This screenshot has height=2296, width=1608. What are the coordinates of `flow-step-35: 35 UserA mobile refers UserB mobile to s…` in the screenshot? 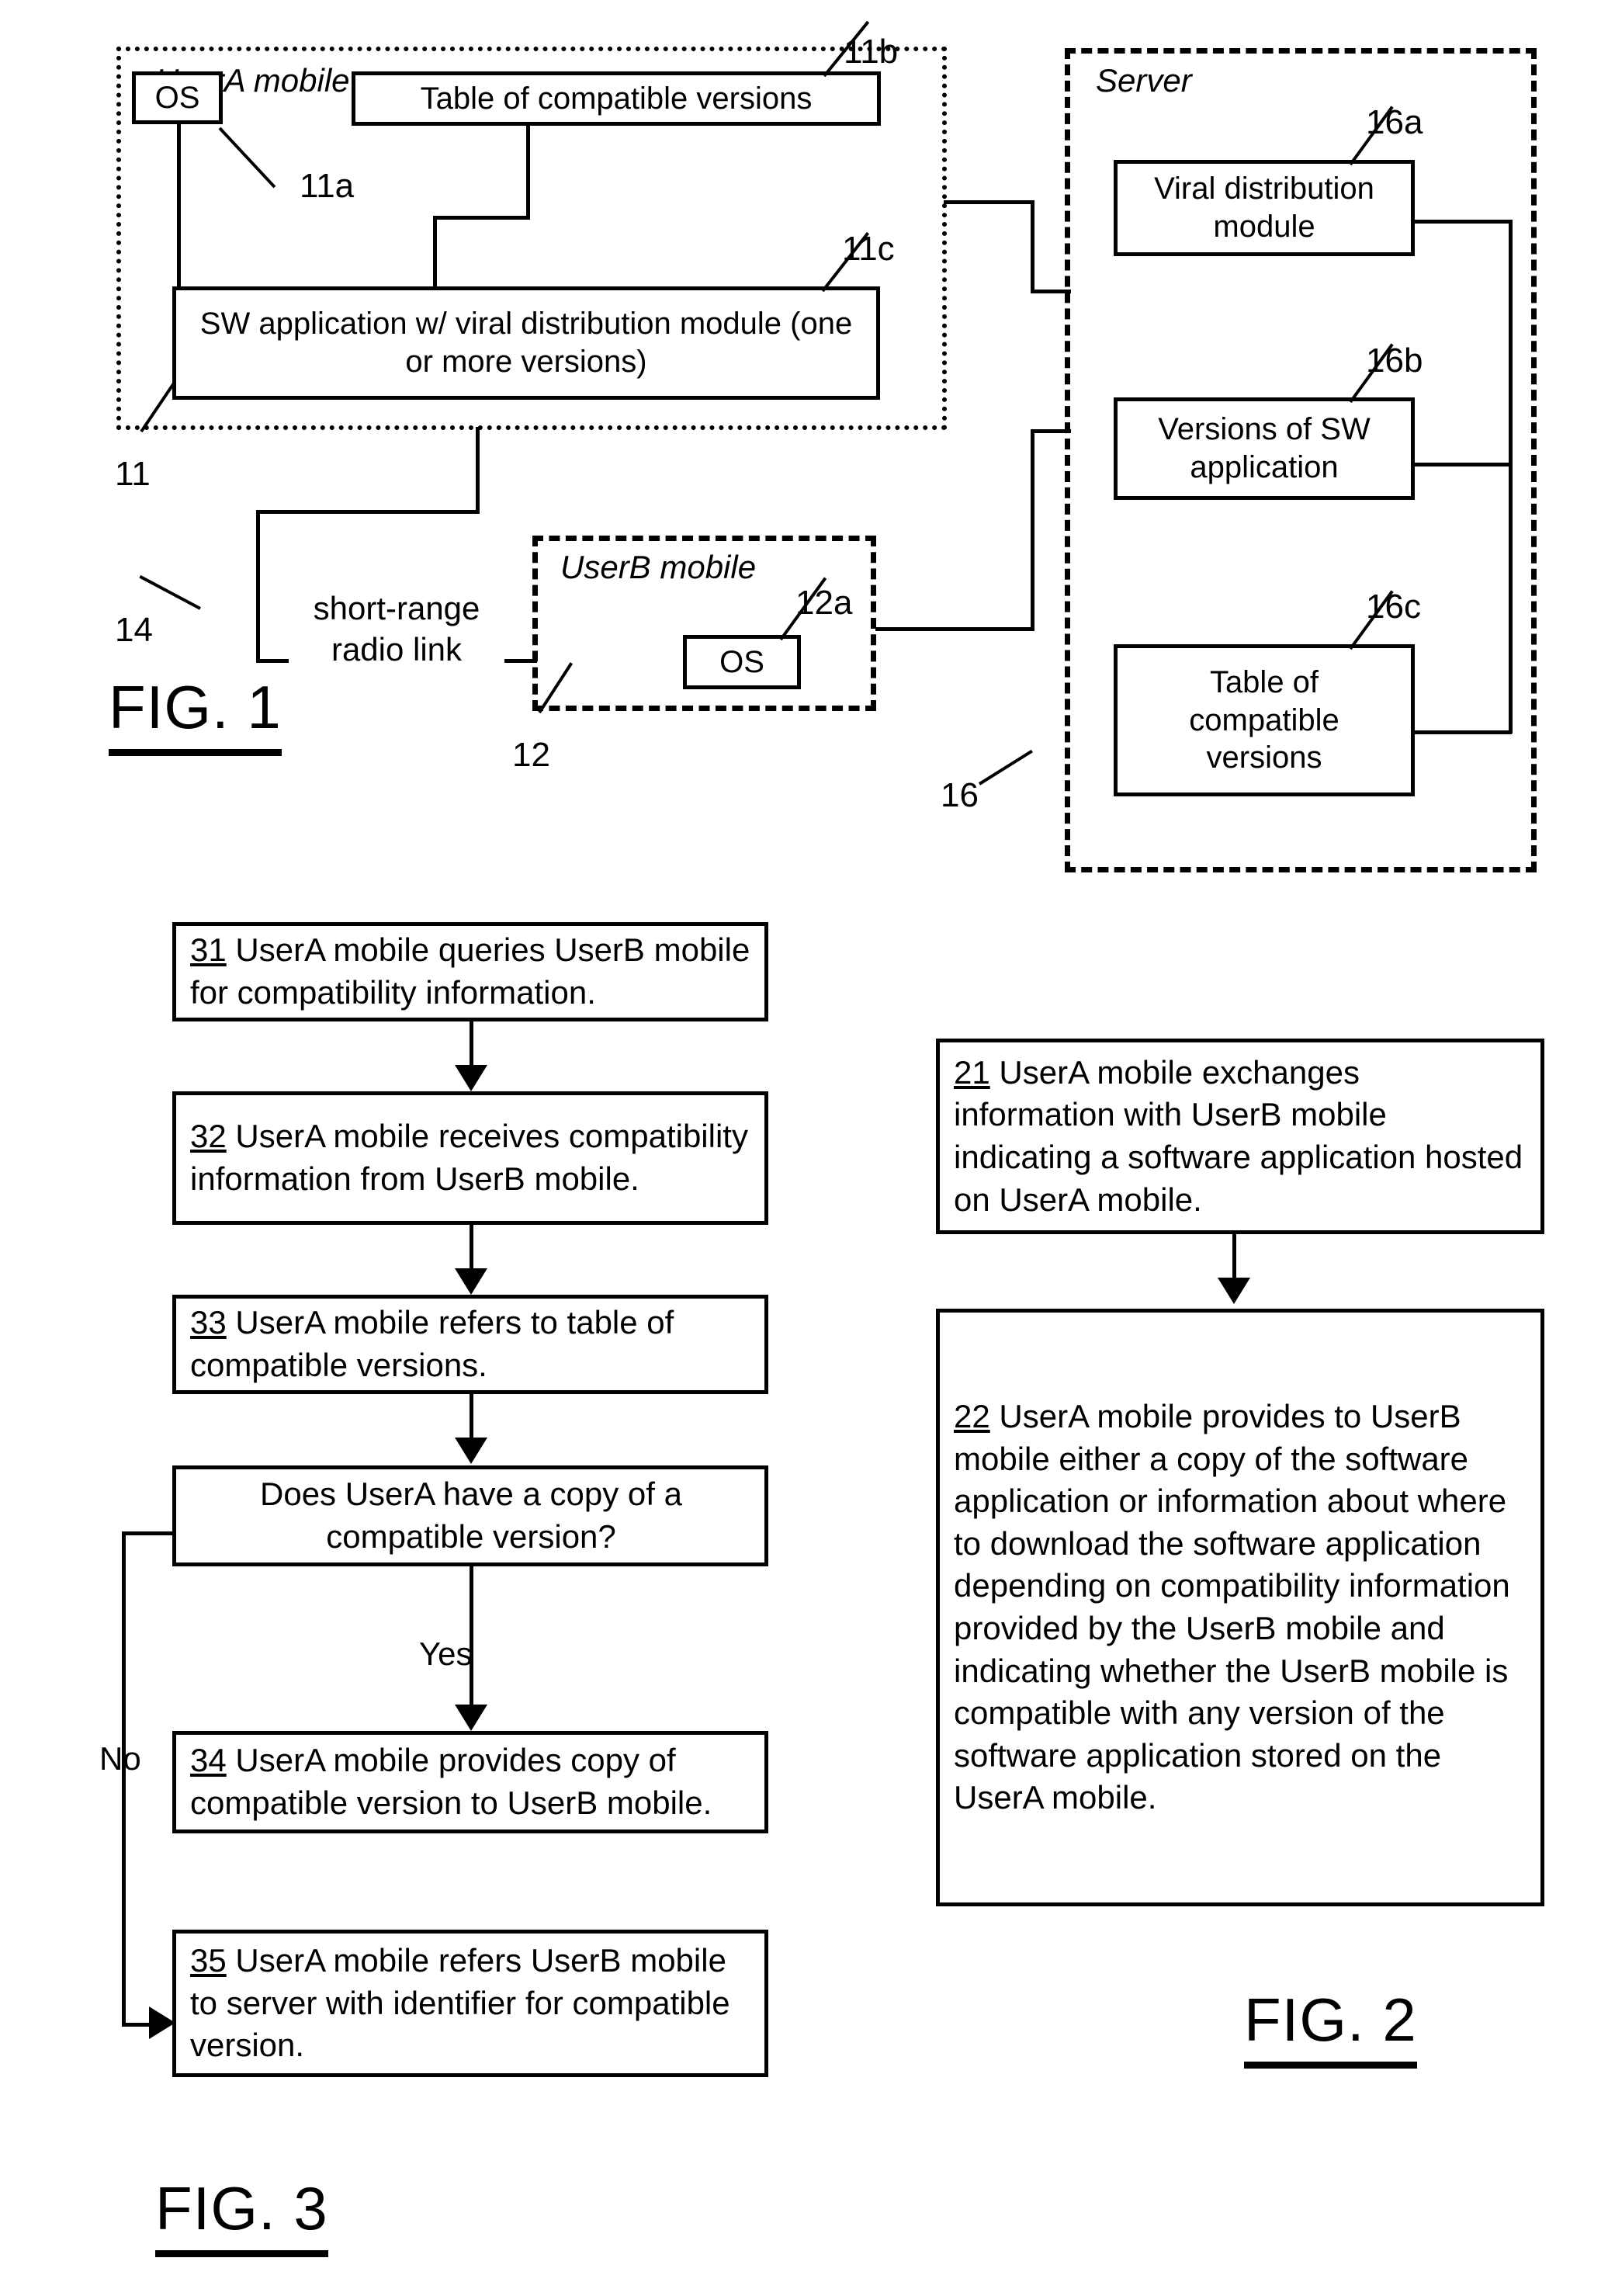 It's located at (470, 2003).